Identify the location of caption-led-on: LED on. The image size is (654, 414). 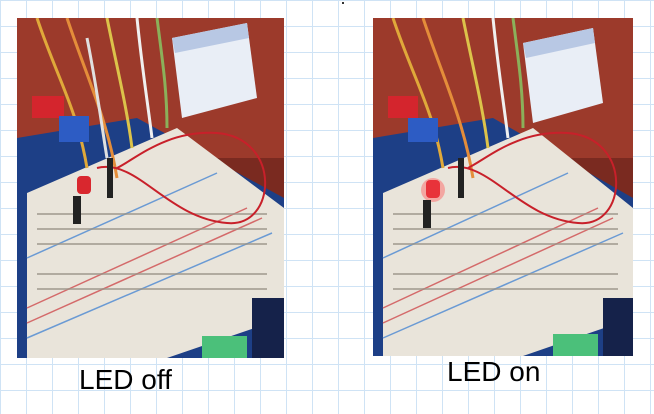
(494, 371).